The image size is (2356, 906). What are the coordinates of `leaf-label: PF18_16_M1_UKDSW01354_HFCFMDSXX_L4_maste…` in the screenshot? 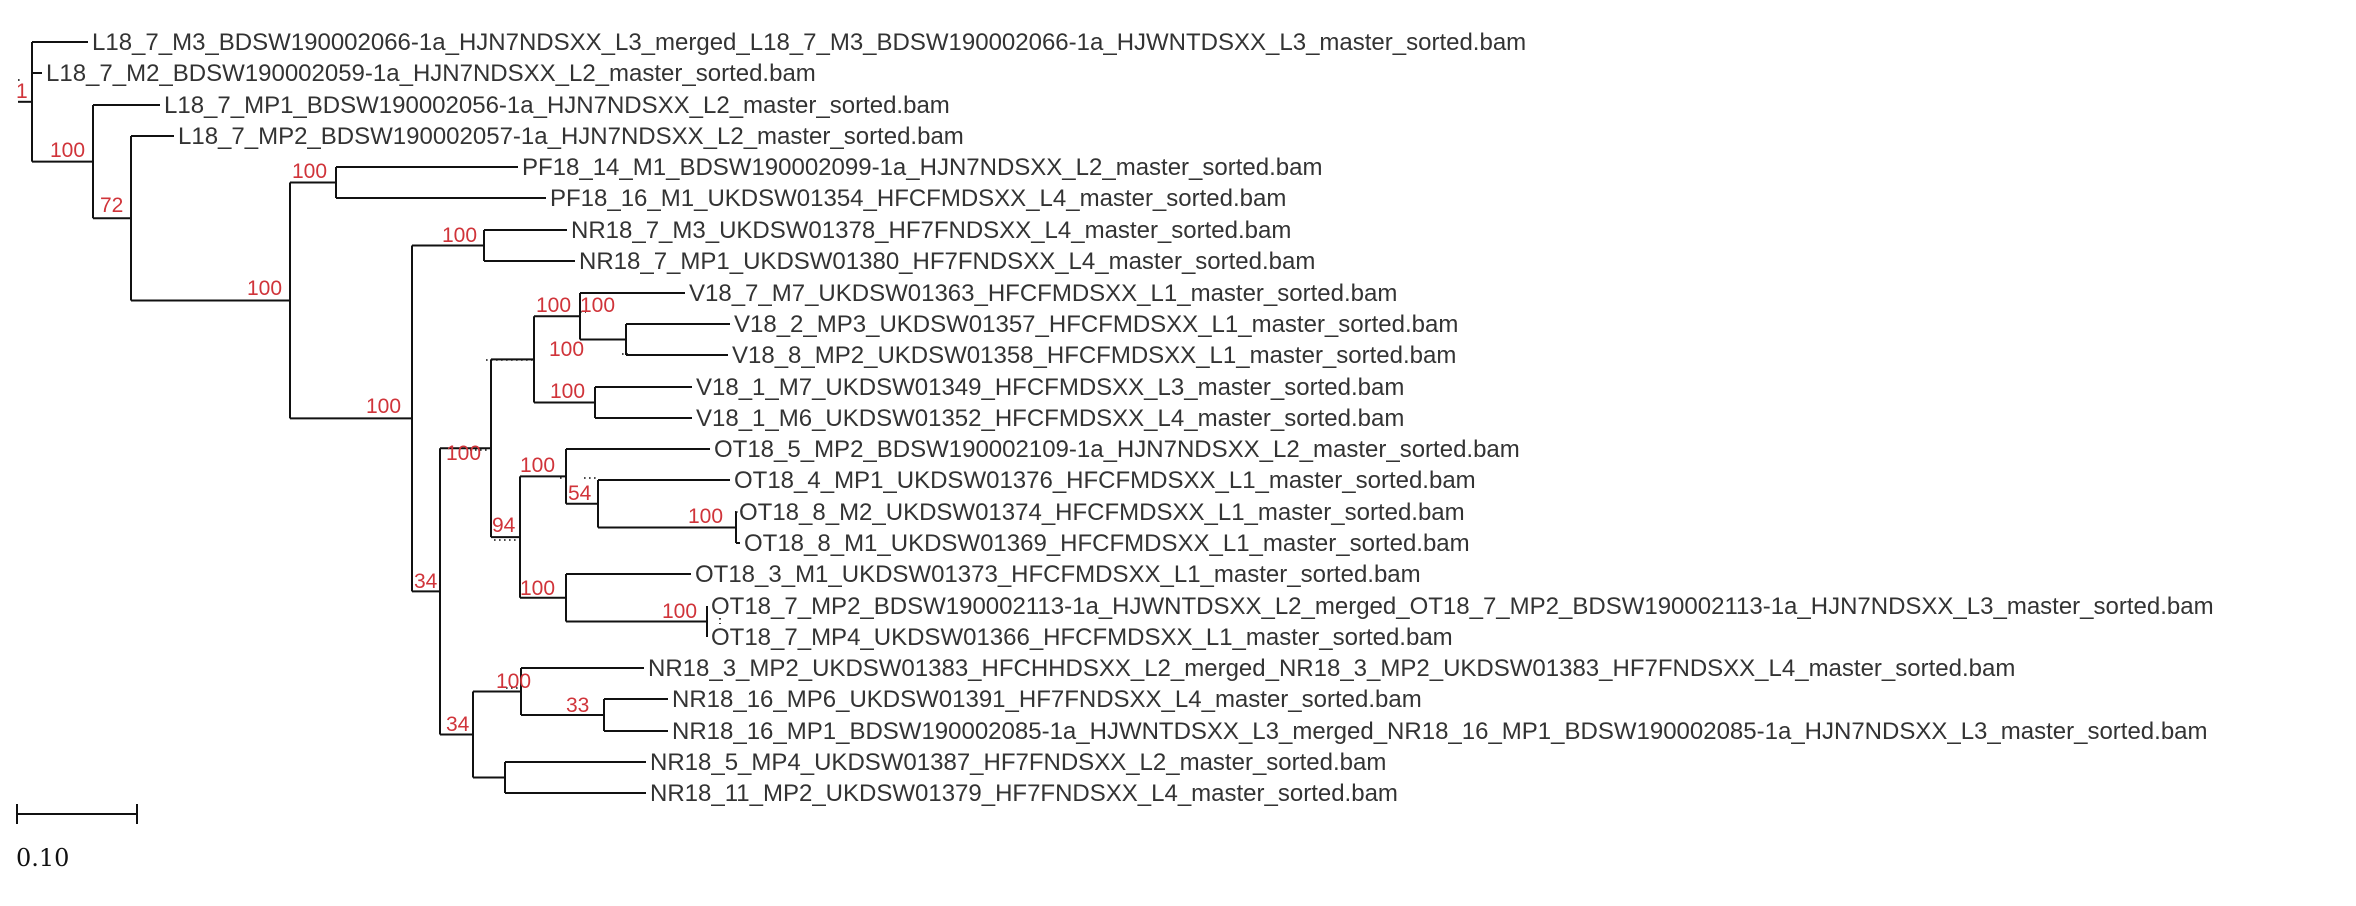 It's located at (918, 198).